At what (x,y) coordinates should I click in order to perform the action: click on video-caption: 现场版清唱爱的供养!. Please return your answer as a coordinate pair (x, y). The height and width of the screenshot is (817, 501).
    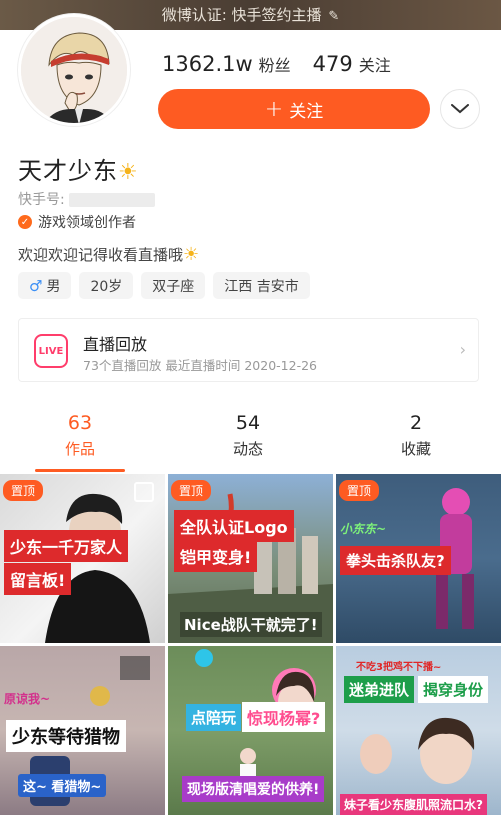
    Looking at the image, I should click on (253, 789).